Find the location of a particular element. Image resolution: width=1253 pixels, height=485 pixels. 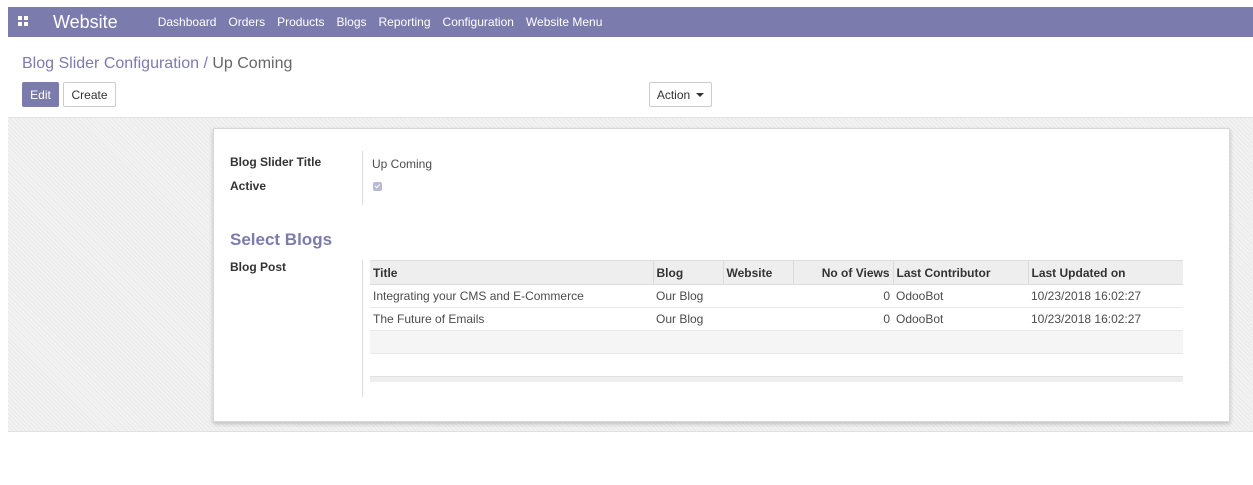

menu-item-configuration: Configuration is located at coordinates (478, 22).